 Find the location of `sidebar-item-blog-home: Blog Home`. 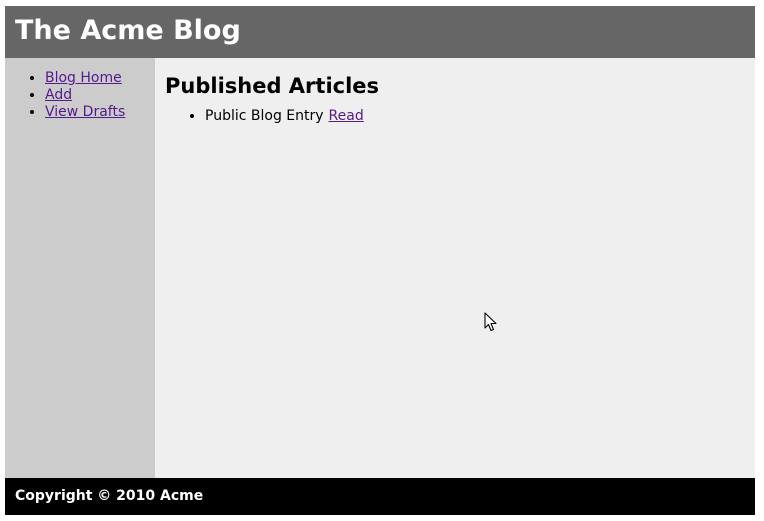

sidebar-item-blog-home: Blog Home is located at coordinates (85, 78).